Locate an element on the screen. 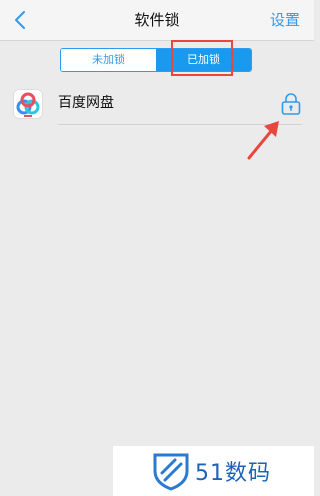  page-title: 软件锁 is located at coordinates (157, 20).